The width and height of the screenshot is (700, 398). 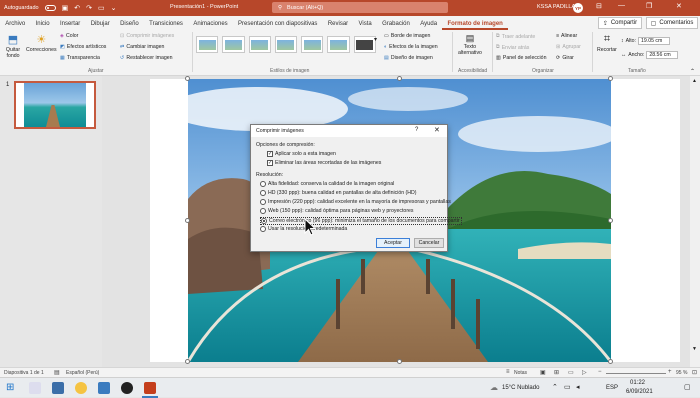 What do you see at coordinates (584, 372) in the screenshot?
I see `slideshow-icon: ▷` at bounding box center [584, 372].